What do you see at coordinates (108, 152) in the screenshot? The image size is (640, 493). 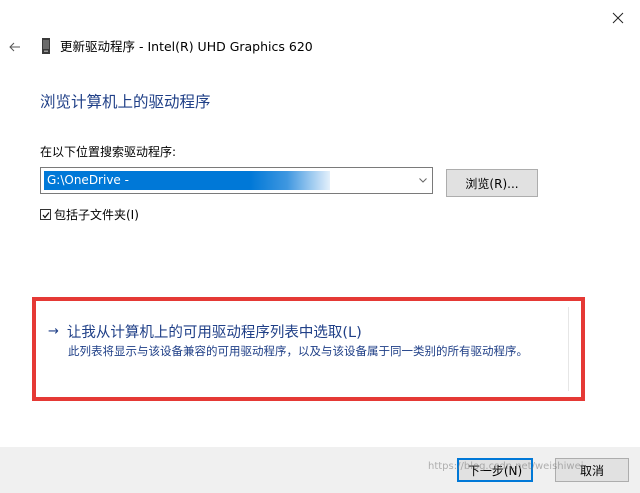 I see `search-location-label: 在以下位置搜索驱动程序:` at bounding box center [108, 152].